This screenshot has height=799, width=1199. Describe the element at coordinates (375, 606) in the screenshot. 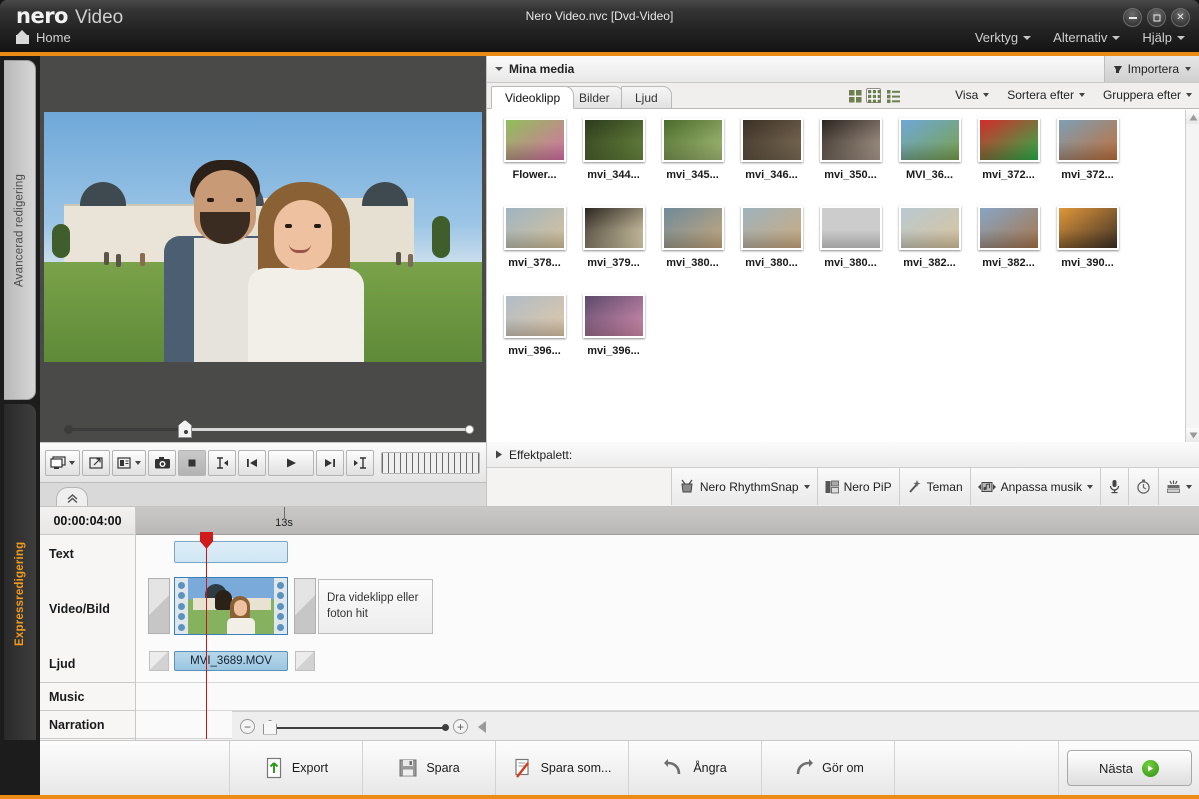

I see `drop-zone: Dra videklipp eller foton hit` at that location.